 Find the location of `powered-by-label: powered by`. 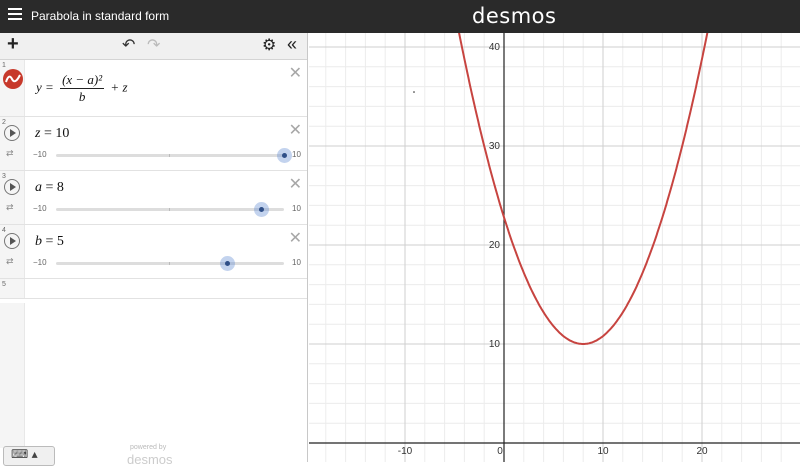

powered-by-label: powered by is located at coordinates (148, 447).